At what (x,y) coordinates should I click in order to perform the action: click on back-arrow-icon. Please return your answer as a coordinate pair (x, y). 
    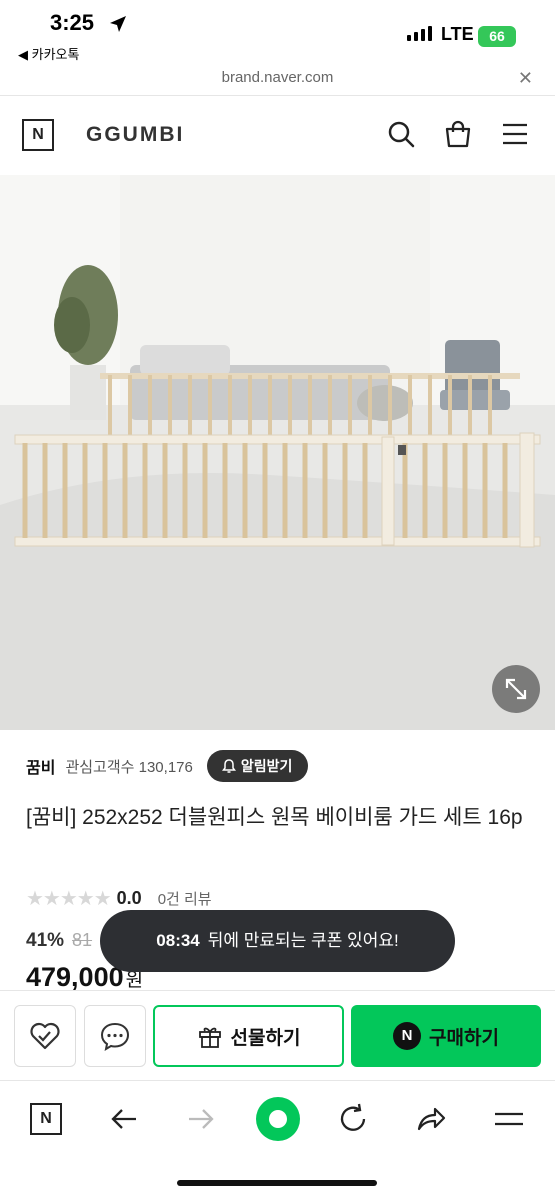
    Looking at the image, I should click on (124, 1119).